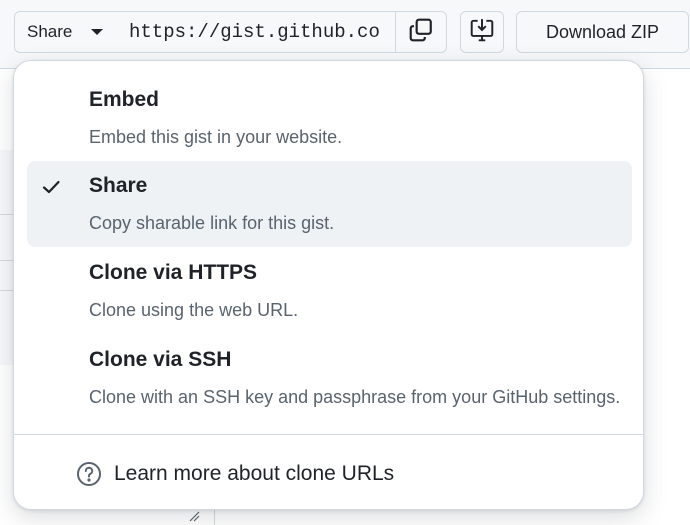 This screenshot has height=525, width=690. Describe the element at coordinates (173, 272) in the screenshot. I see `menu-item-title: Clone via HTTPS` at that location.